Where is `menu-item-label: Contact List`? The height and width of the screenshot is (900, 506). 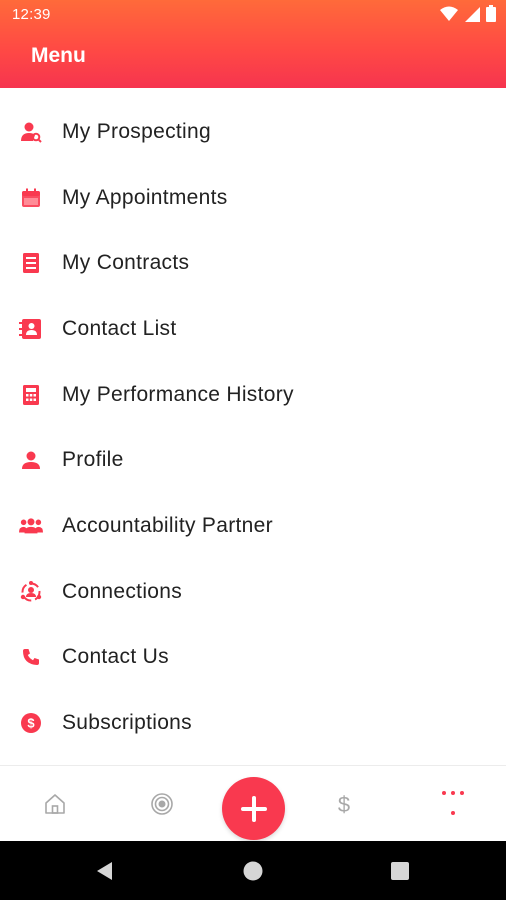
menu-item-label: Contact List is located at coordinates (119, 328).